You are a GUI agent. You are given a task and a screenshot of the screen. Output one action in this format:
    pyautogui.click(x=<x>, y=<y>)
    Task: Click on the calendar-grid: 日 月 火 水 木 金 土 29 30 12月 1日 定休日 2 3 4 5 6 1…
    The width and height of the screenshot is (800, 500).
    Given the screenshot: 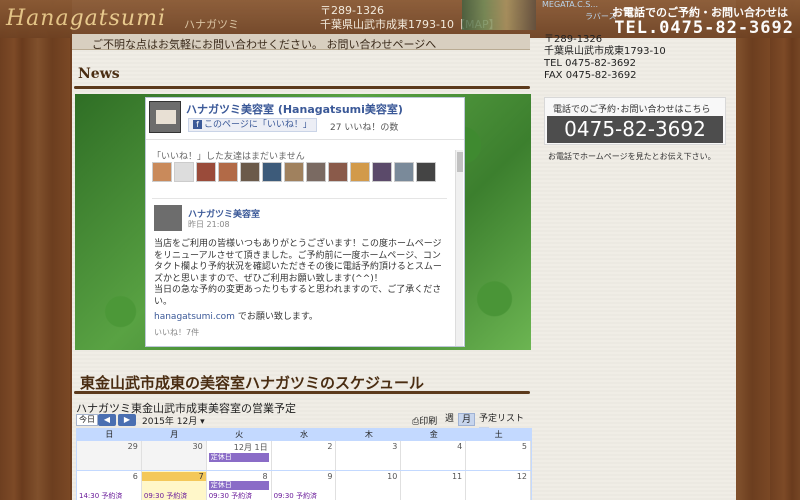 What is the action you would take?
    pyautogui.click(x=304, y=464)
    